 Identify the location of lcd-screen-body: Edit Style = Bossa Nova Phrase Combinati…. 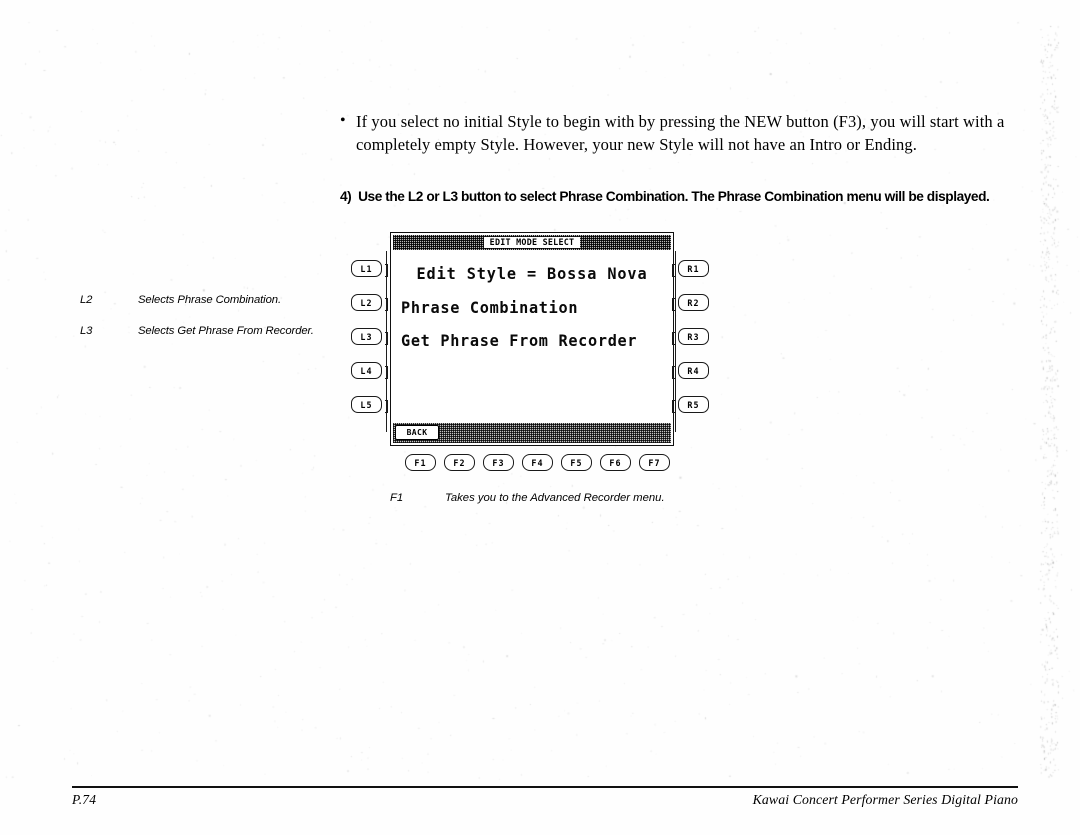
(532, 336).